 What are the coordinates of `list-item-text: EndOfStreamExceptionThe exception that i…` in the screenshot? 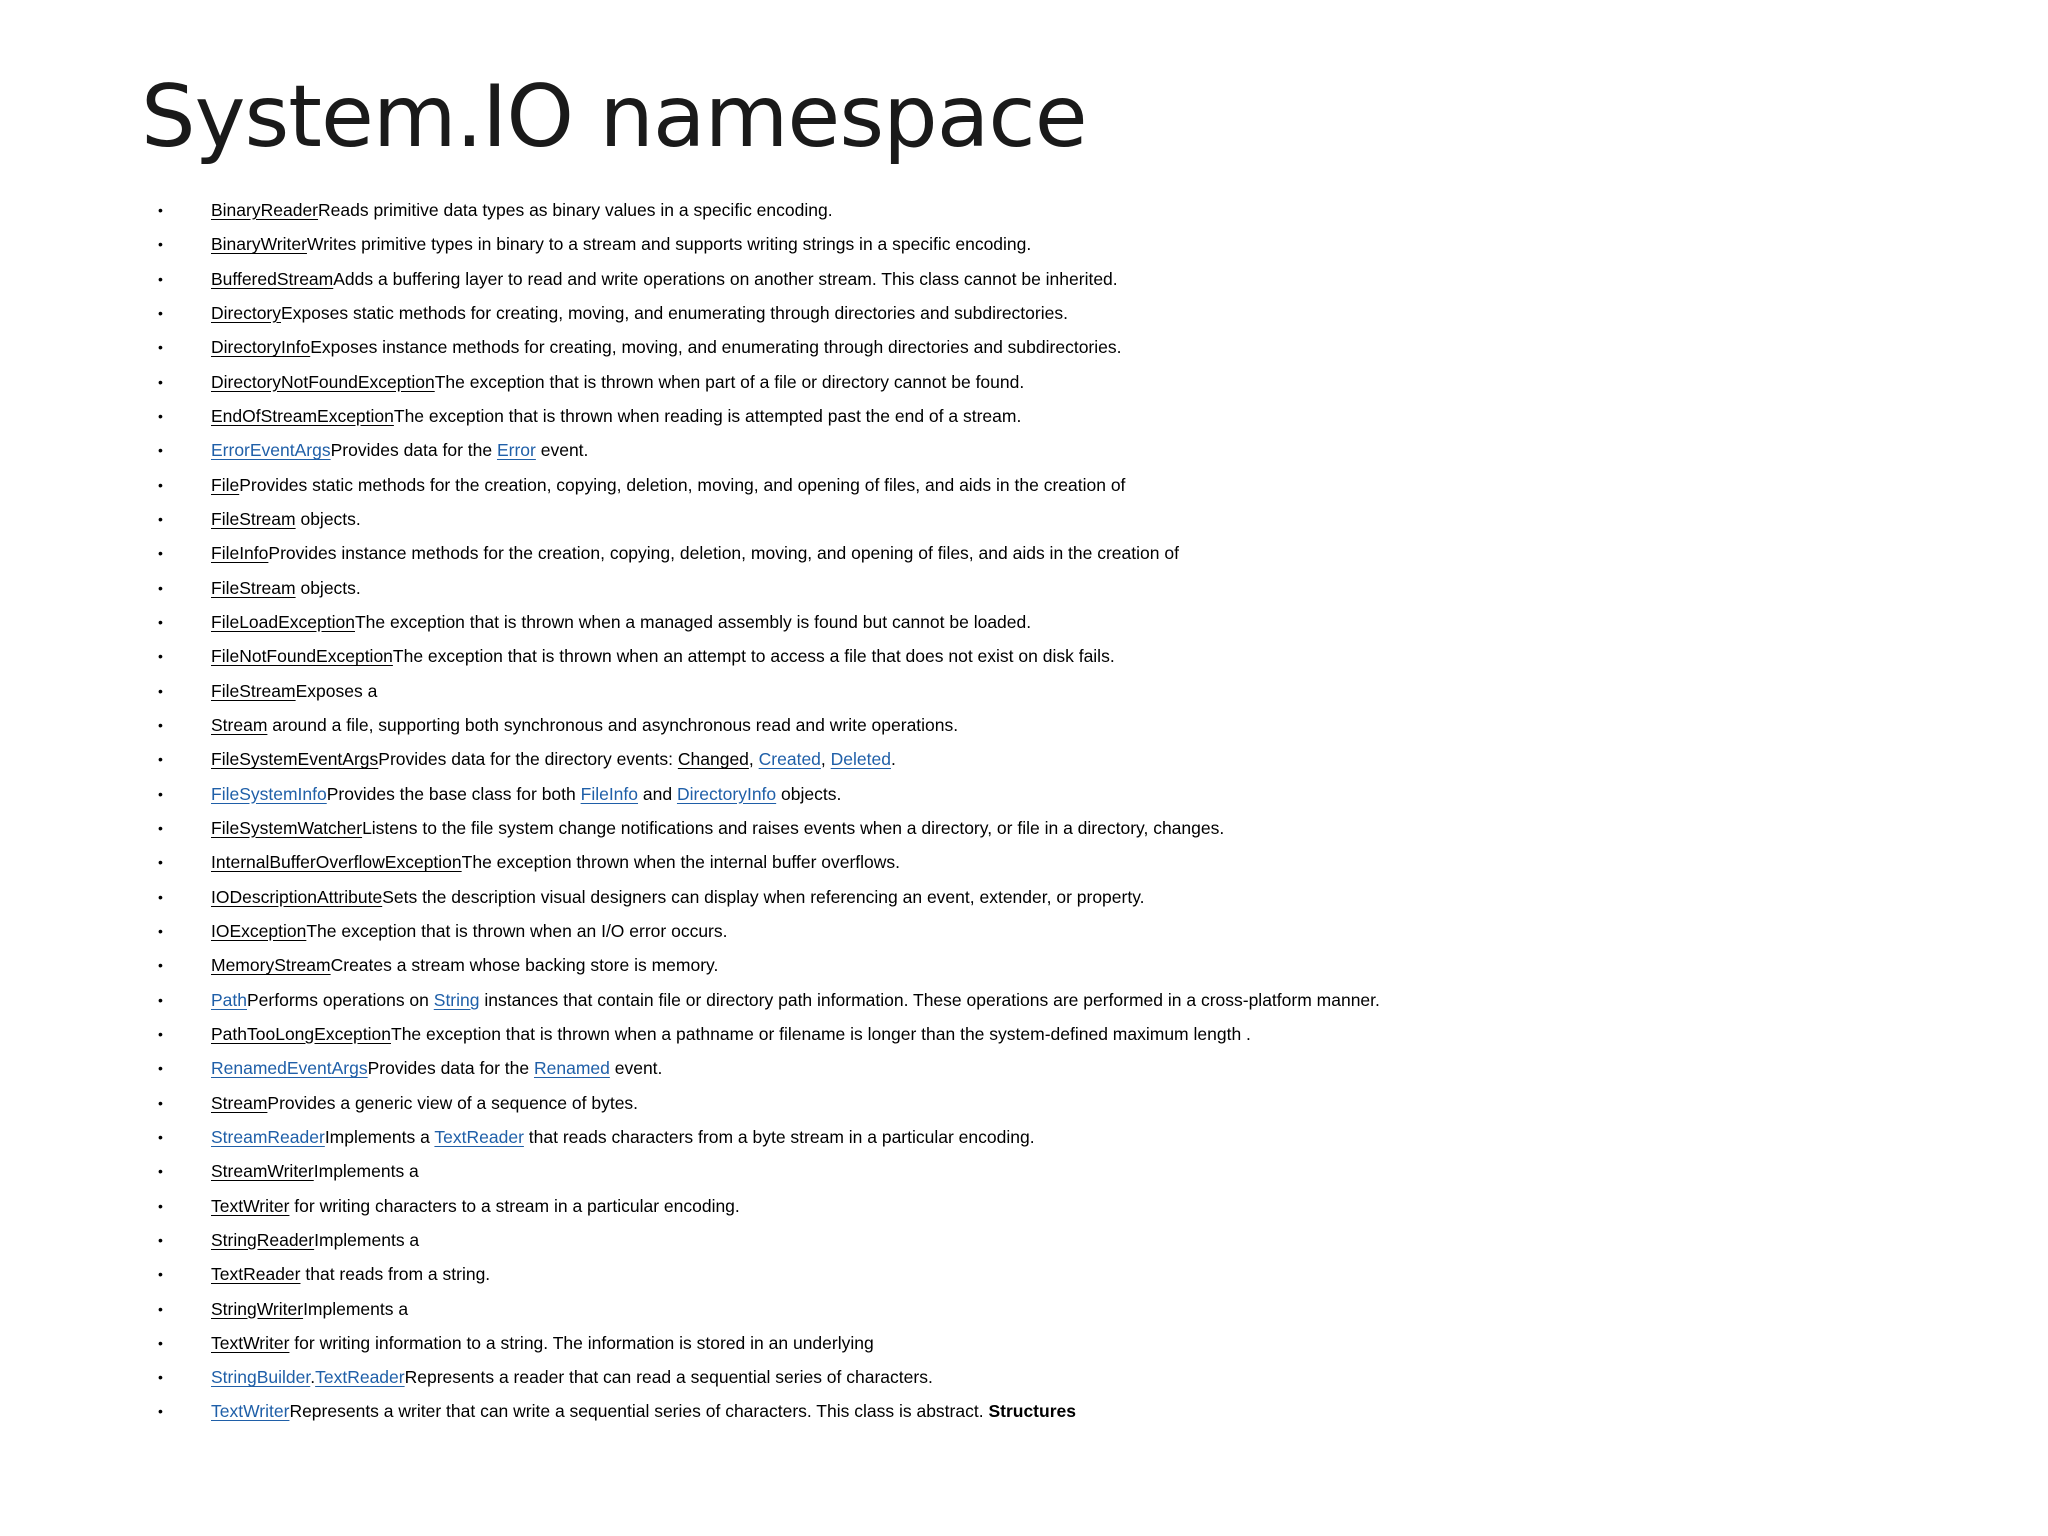 It's located at (616, 416).